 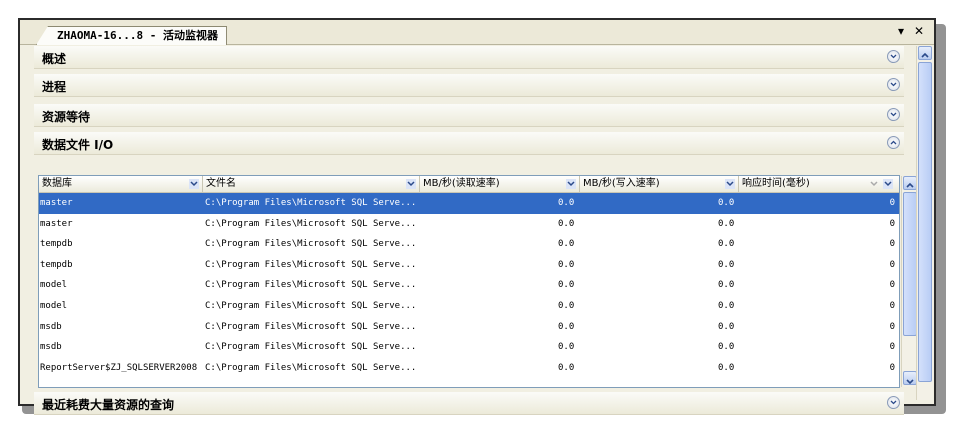 I want to click on document-tab-bar: ZHAOMA-16...8 - 活动监视器 ▾ ✕, so click(x=477, y=32).